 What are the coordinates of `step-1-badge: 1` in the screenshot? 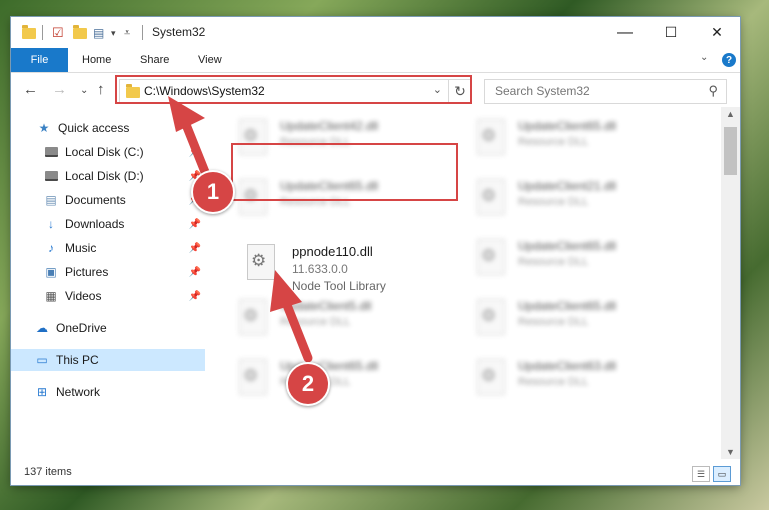 It's located at (213, 192).